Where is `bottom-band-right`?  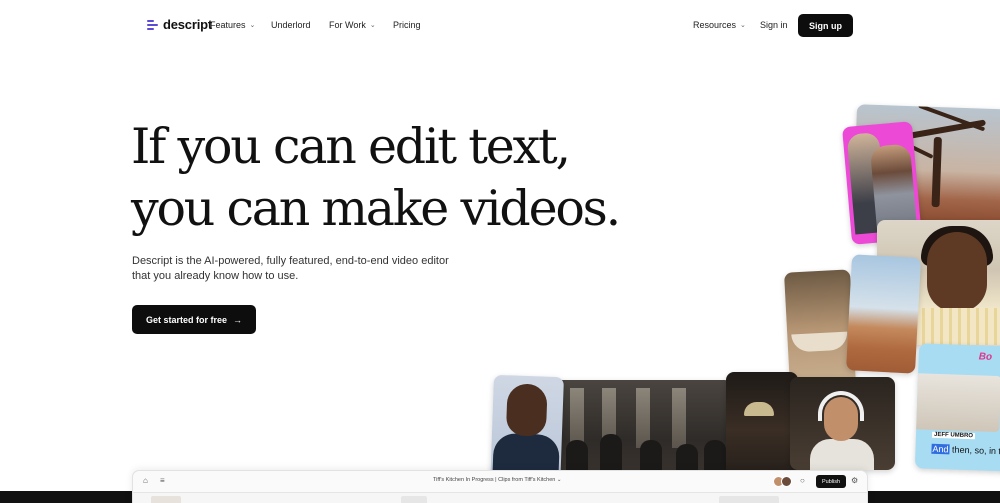 bottom-band-right is located at coordinates (934, 497).